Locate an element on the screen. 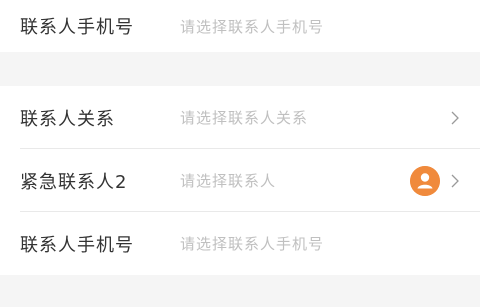  emergency-contact-label: 紧急联系人2 is located at coordinates (74, 182).